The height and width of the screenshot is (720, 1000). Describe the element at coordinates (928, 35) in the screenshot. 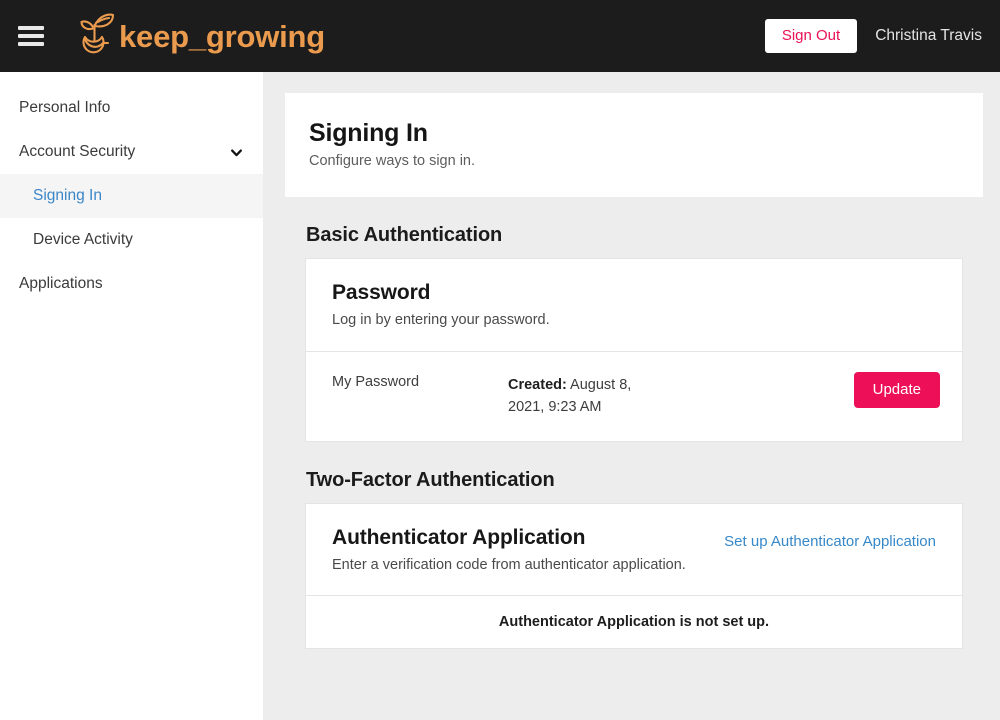

I see `user-name-label: Christina Travis` at that location.